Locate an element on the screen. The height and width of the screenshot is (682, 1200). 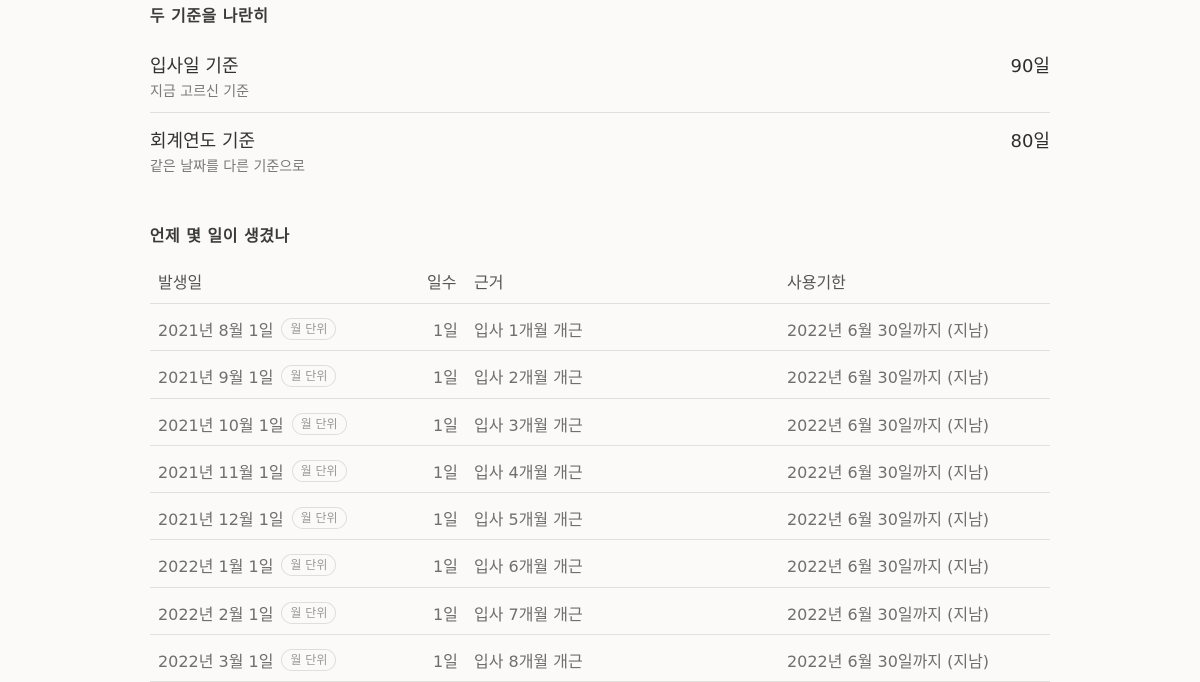
row-basis: 입사 2개월 개근 is located at coordinates (528, 378).